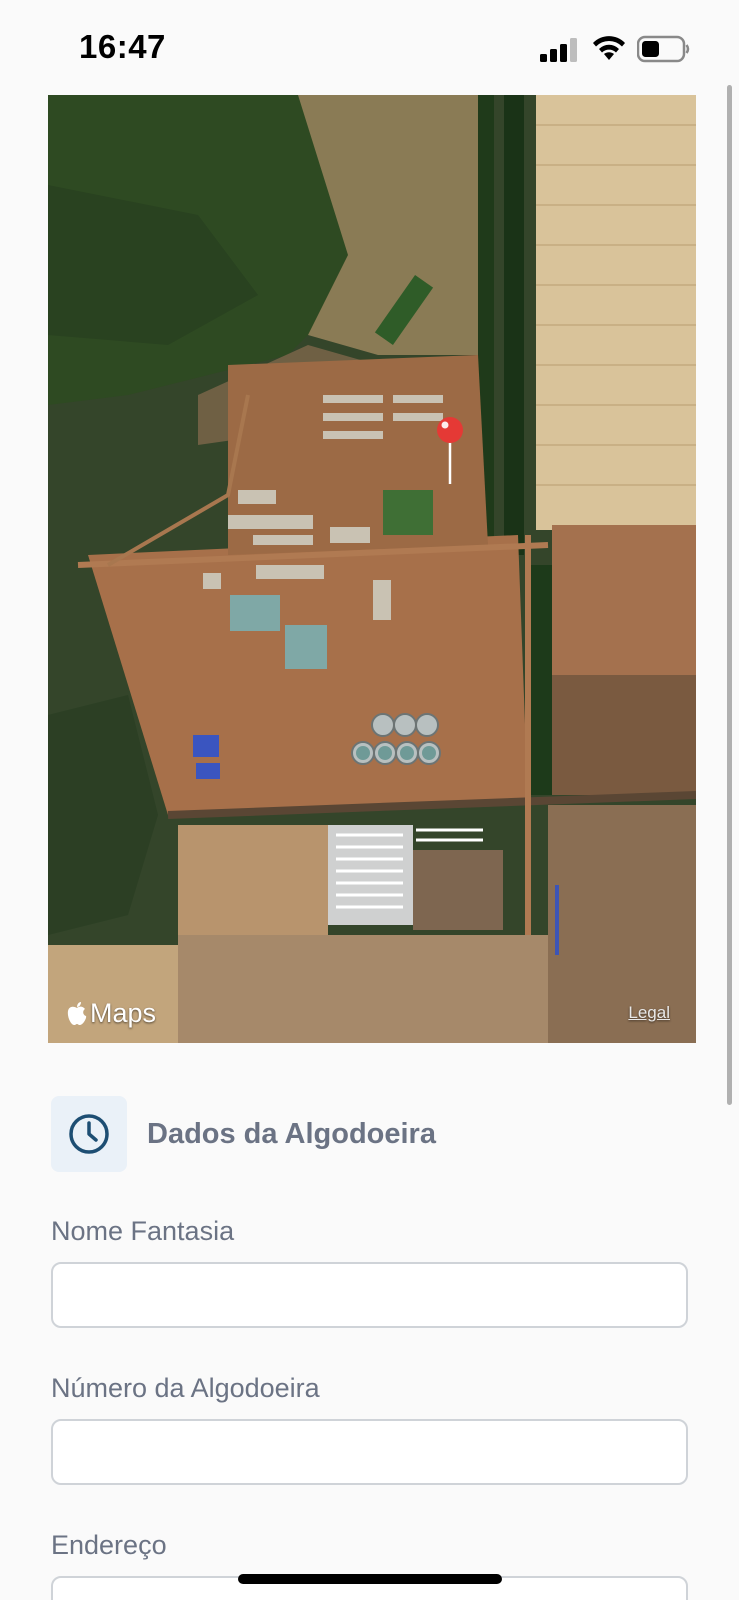  I want to click on nome-fantasia-label: Nome Fantasia, so click(143, 1231).